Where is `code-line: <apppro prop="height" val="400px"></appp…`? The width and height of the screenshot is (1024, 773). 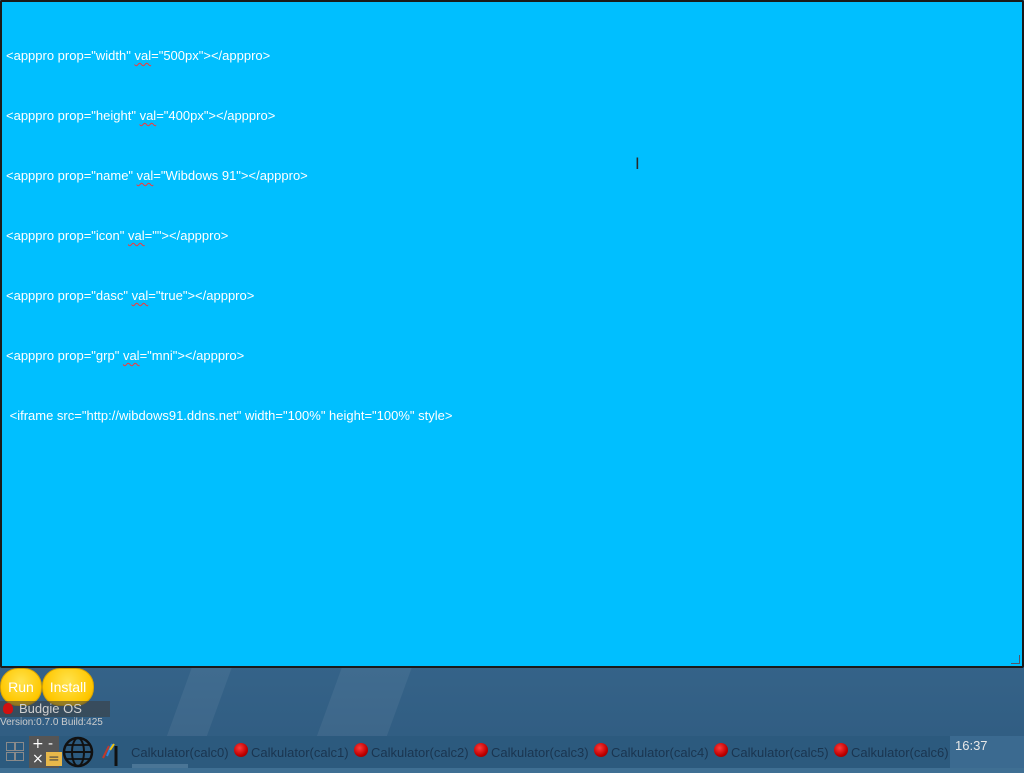 code-line: <apppro prop="height" val="400px"></appp… is located at coordinates (141, 115).